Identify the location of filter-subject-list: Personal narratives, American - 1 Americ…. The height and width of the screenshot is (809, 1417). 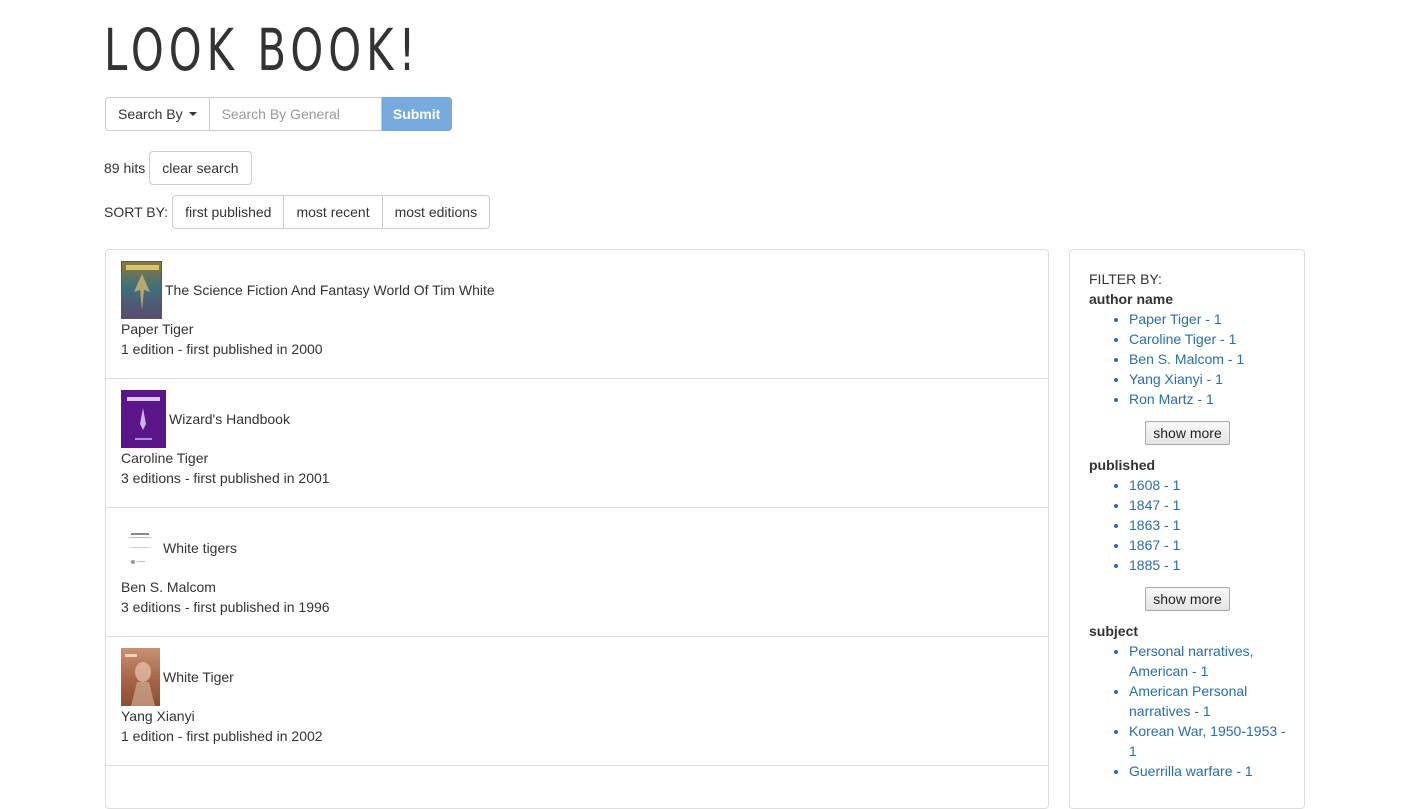
(1187, 711).